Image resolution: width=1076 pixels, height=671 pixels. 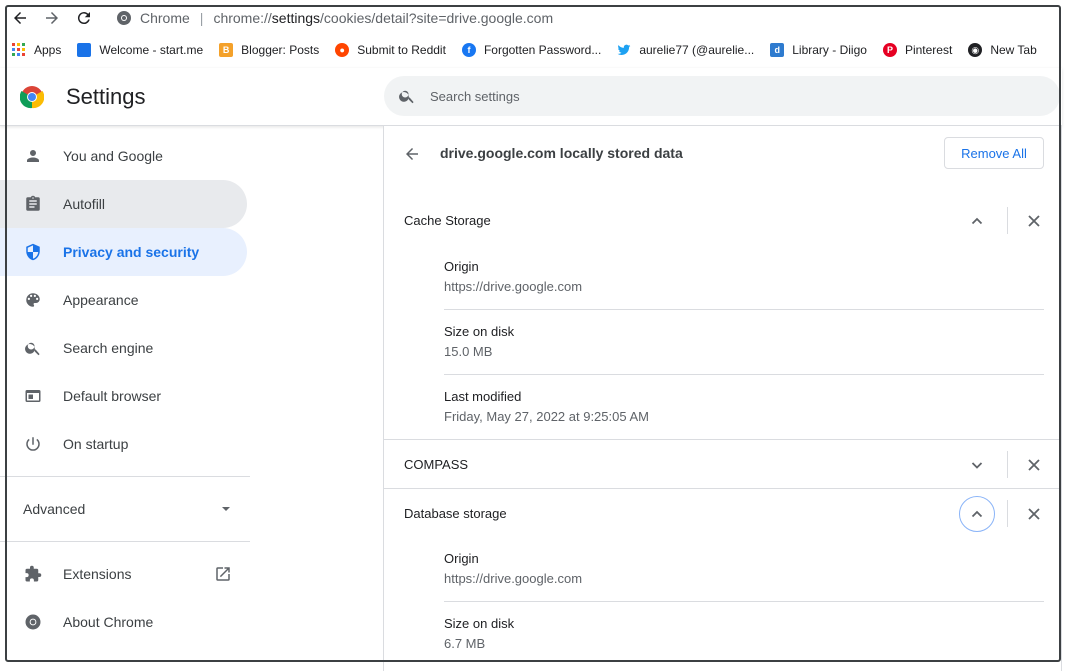 What do you see at coordinates (108, 622) in the screenshot?
I see `sidebar-item-label: About Chrome` at bounding box center [108, 622].